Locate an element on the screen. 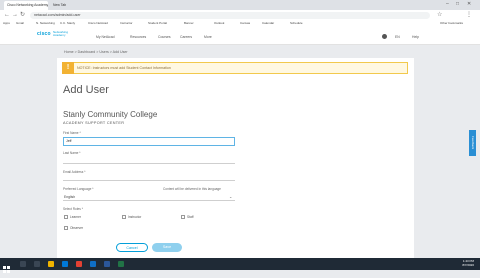 This screenshot has width=480, height=278. nav-more: More is located at coordinates (208, 37).